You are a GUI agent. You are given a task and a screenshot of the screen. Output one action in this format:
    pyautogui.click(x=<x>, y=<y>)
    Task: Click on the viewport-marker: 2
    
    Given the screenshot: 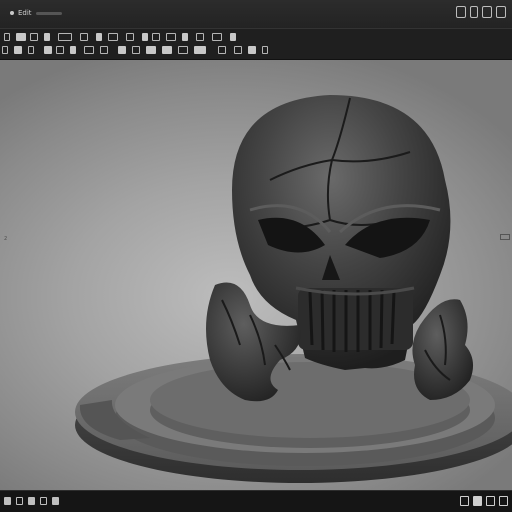 What is the action you would take?
    pyautogui.click(x=6, y=239)
    